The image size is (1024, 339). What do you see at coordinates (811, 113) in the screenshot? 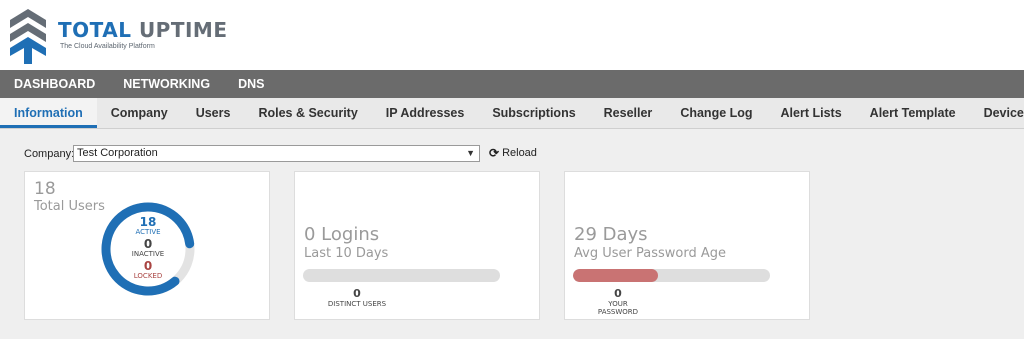
I see `tab-alert-lists: Alert Lists` at bounding box center [811, 113].